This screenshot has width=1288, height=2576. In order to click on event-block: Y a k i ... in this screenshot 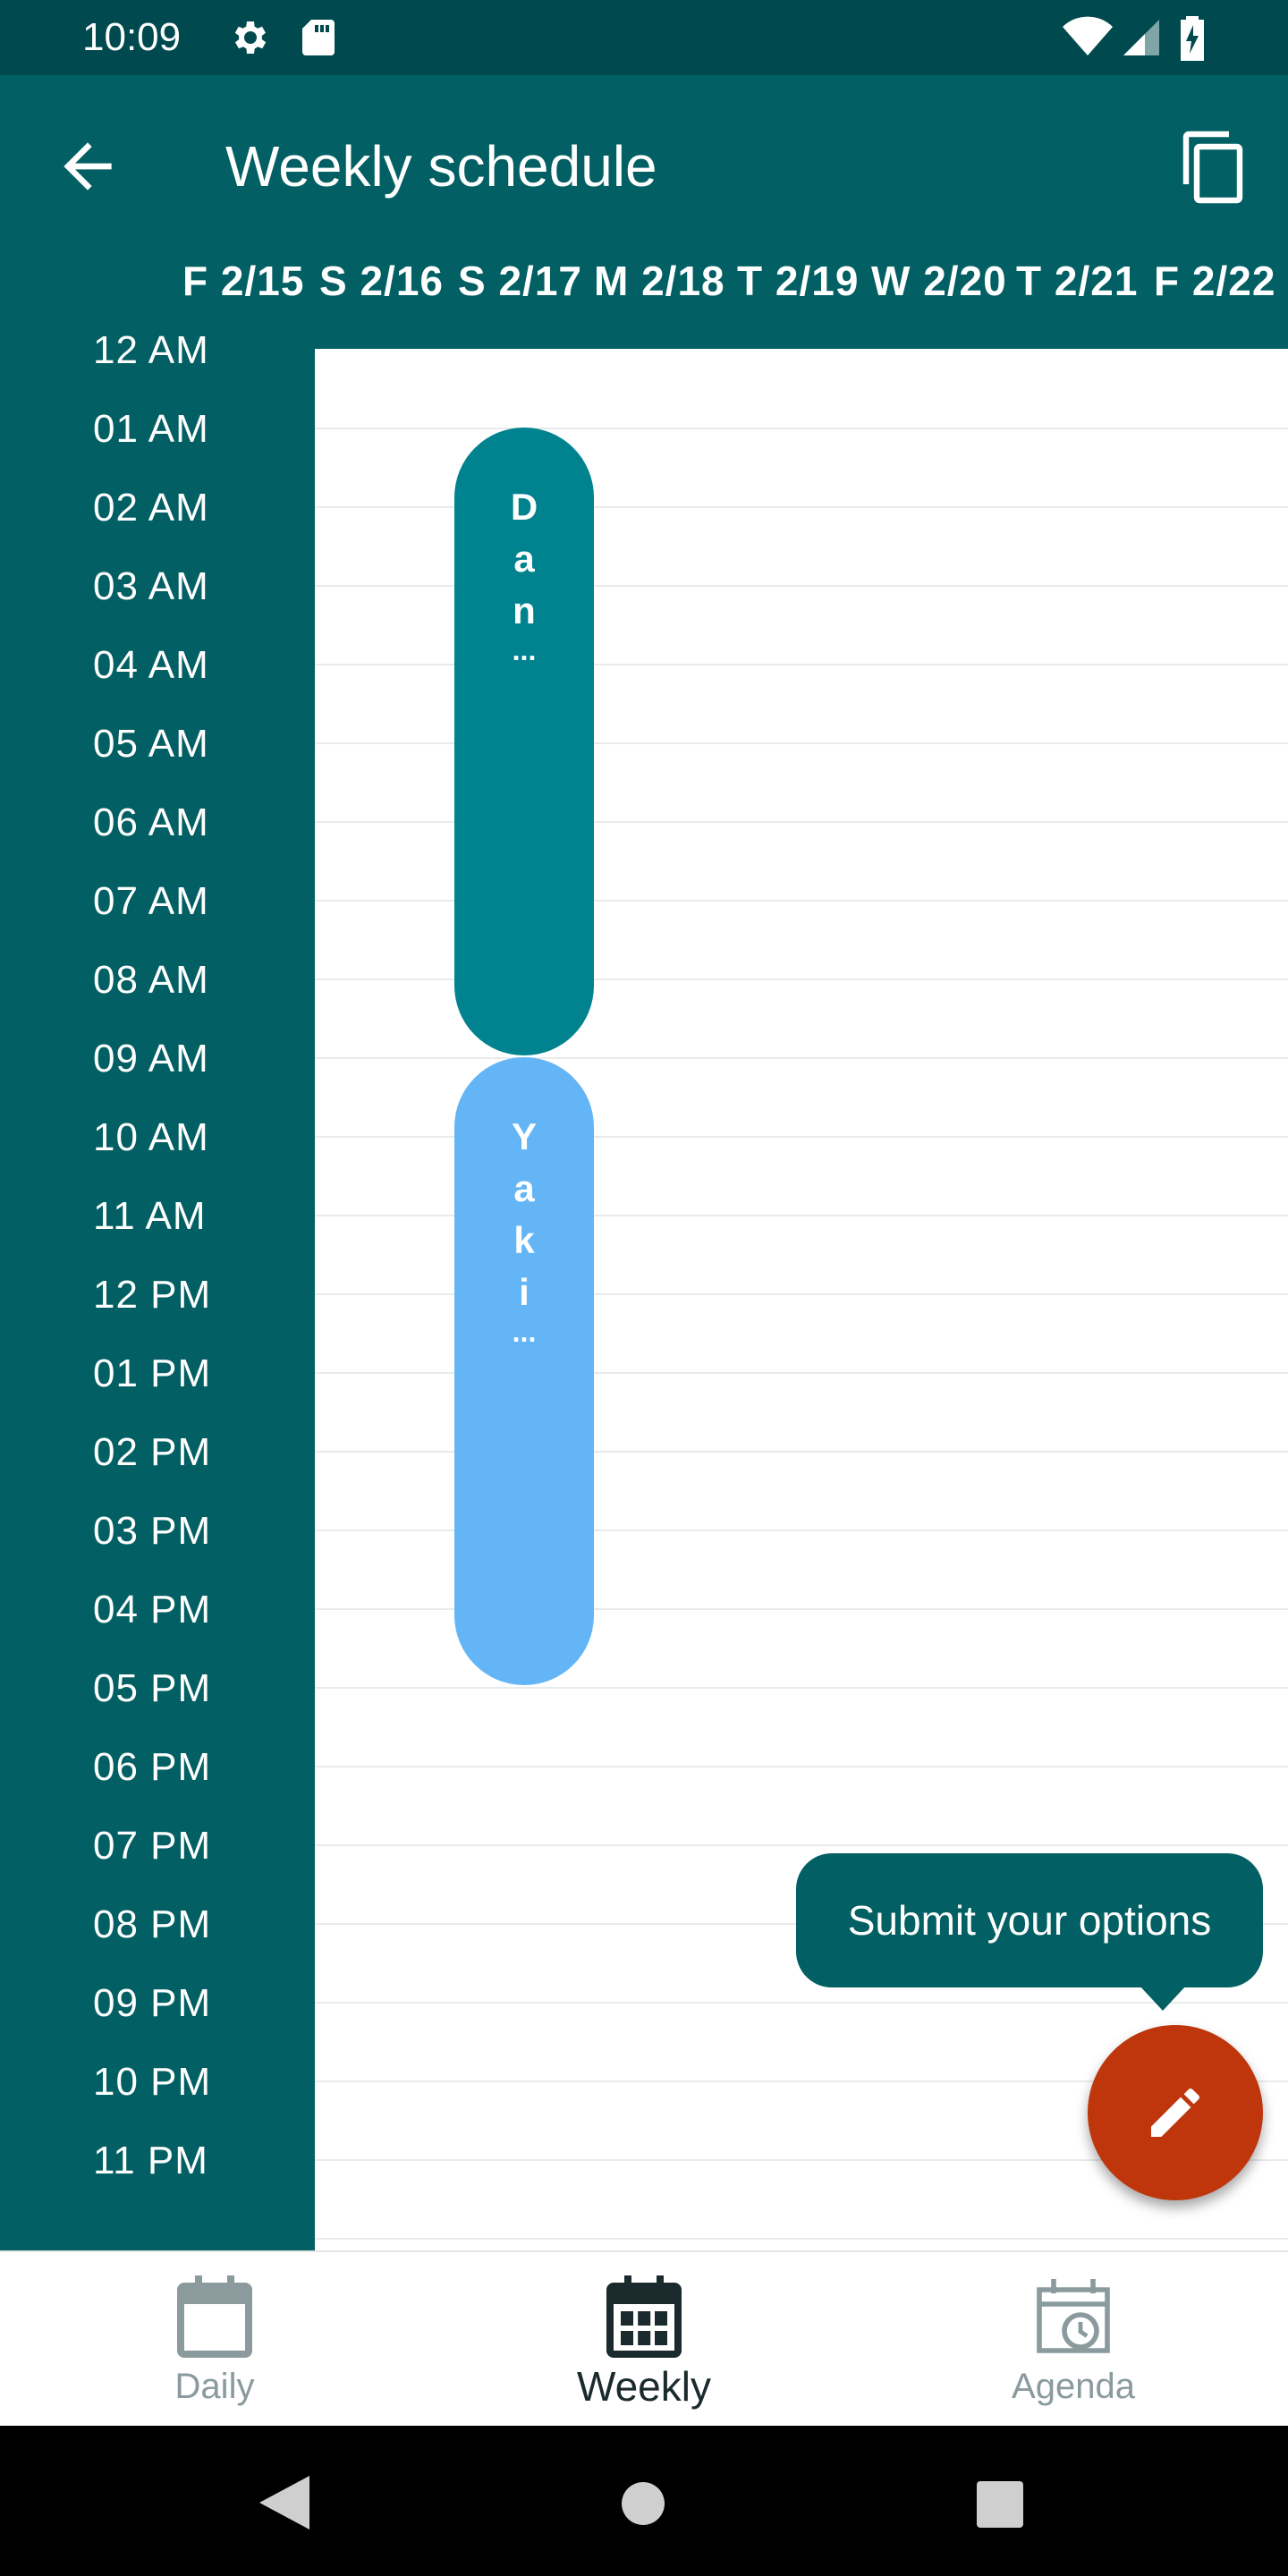, I will do `click(524, 1371)`.